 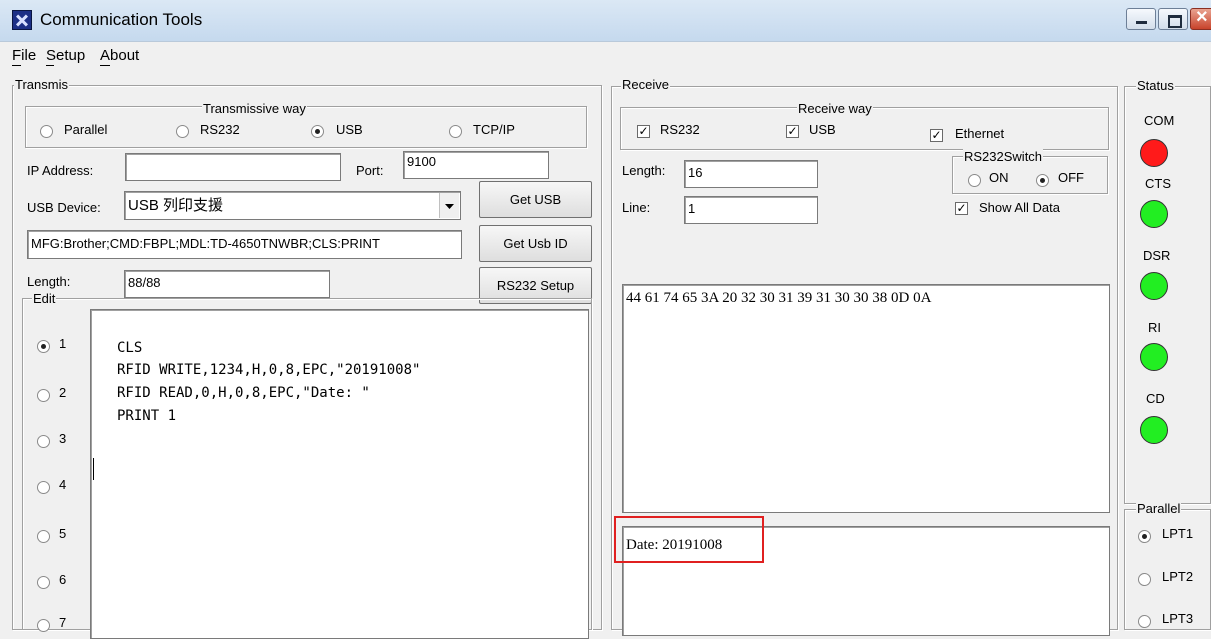 I want to click on ip-address-label: IP Address:, so click(x=60, y=170).